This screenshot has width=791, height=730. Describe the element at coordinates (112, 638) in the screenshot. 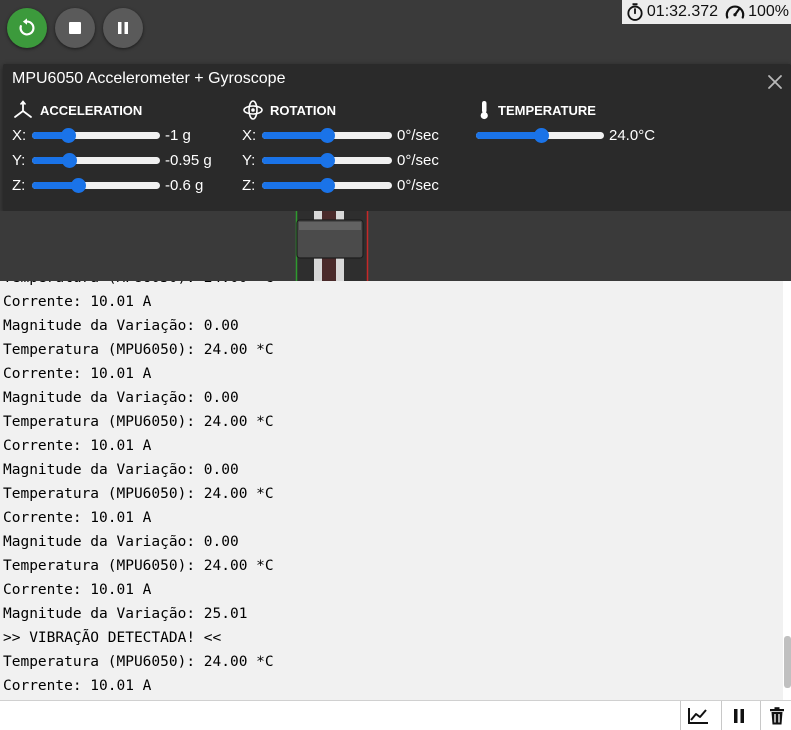

I see `serial-line: >> VIBRAÇÃO DETECTADA! <<` at that location.